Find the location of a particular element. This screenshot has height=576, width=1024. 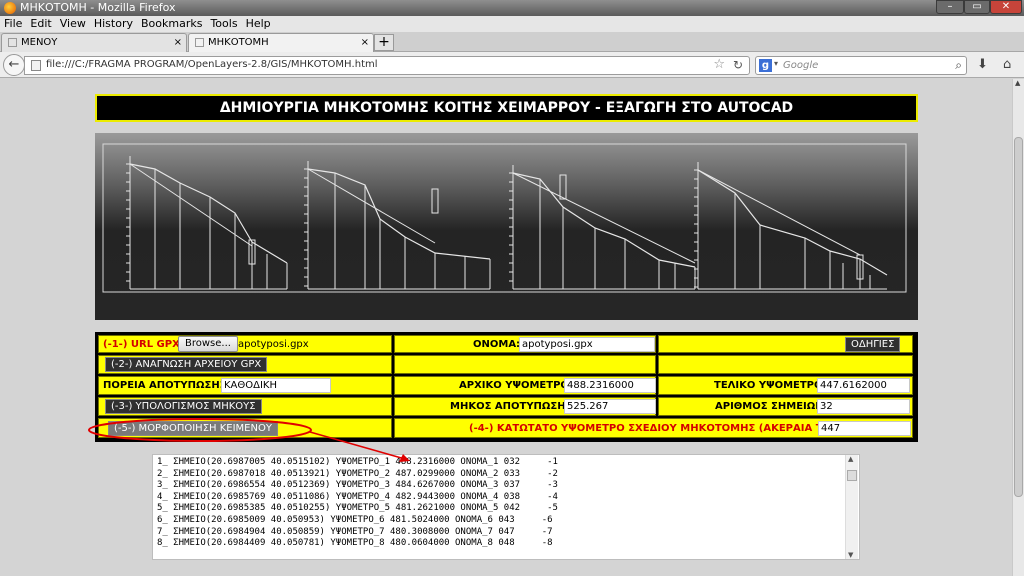

menu-edit: Edit is located at coordinates (40, 24).